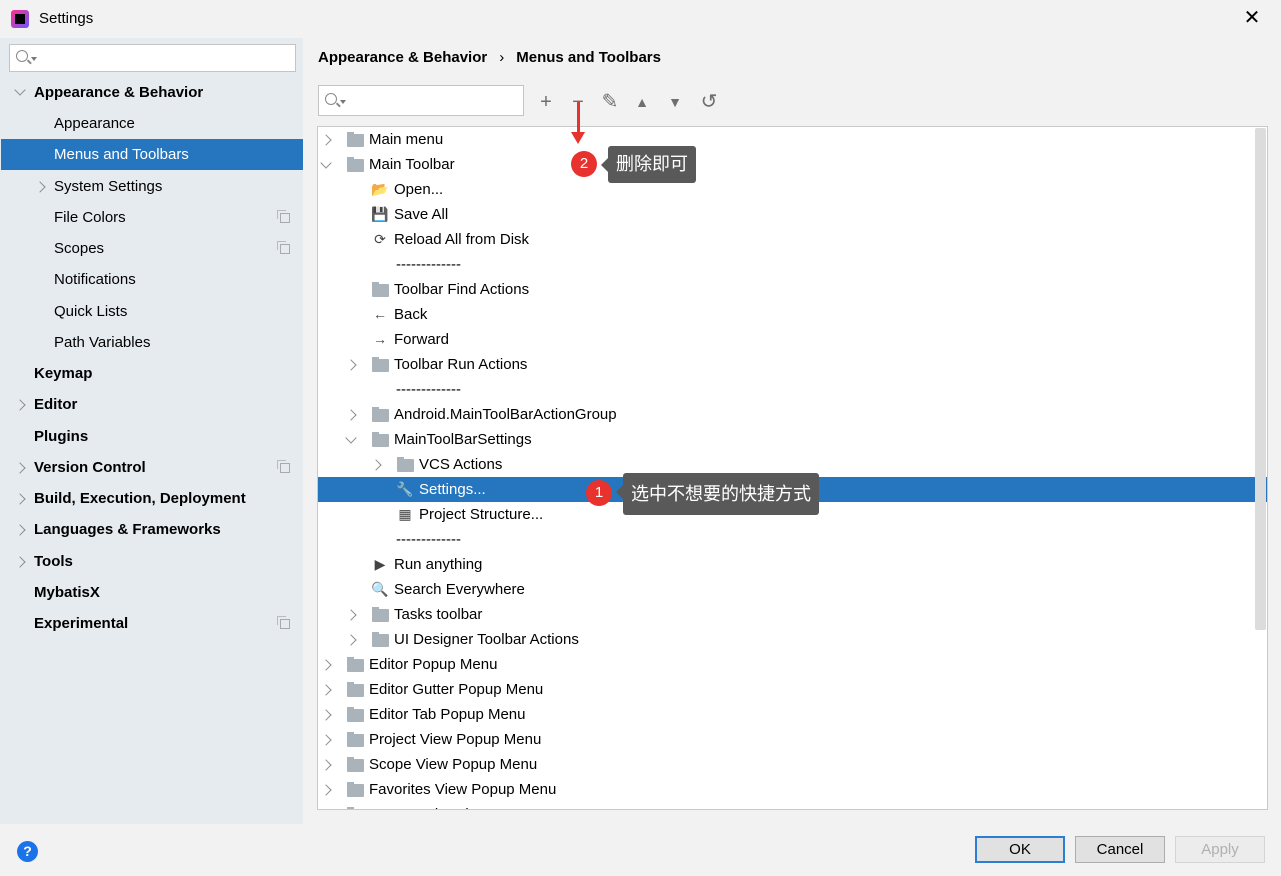  What do you see at coordinates (486, 639) in the screenshot?
I see `tree-item-label: UI Designer Toolbar Actions` at bounding box center [486, 639].